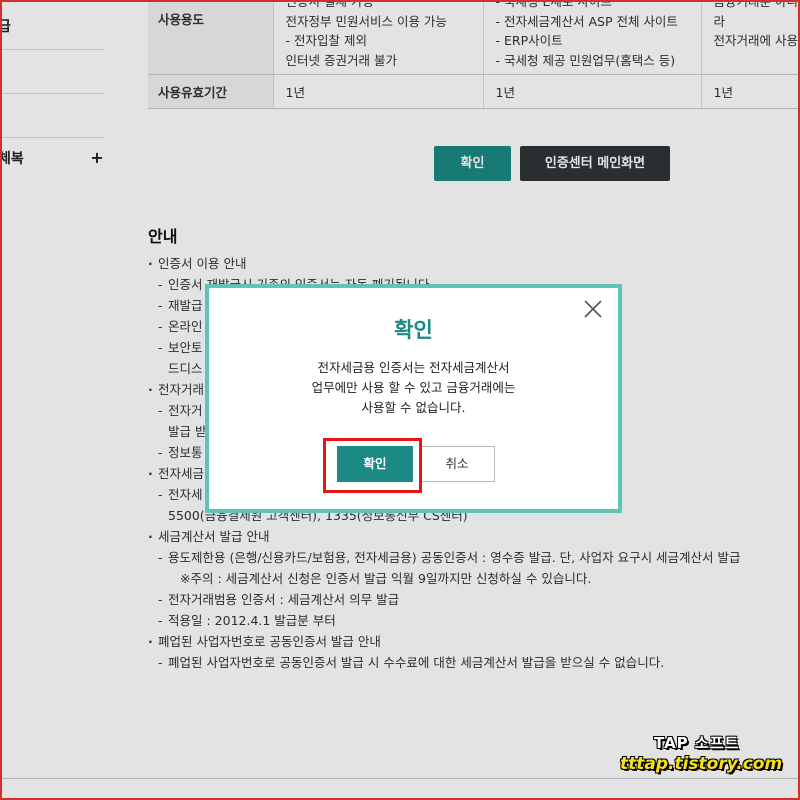  I want to click on red-highlight-box, so click(372, 465).